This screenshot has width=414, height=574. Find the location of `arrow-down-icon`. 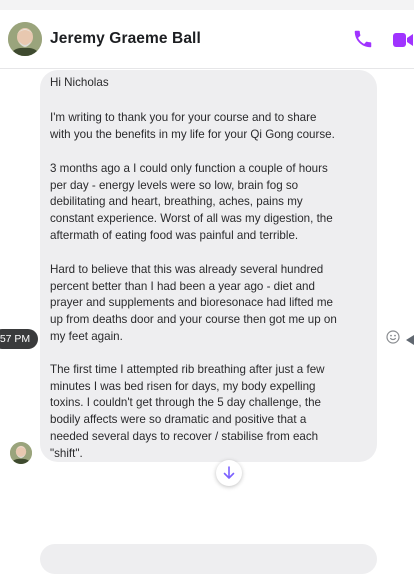

arrow-down-icon is located at coordinates (229, 472).